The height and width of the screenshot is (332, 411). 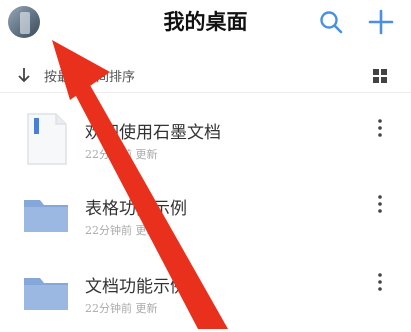 I want to click on grid-view-icon, so click(x=380, y=76).